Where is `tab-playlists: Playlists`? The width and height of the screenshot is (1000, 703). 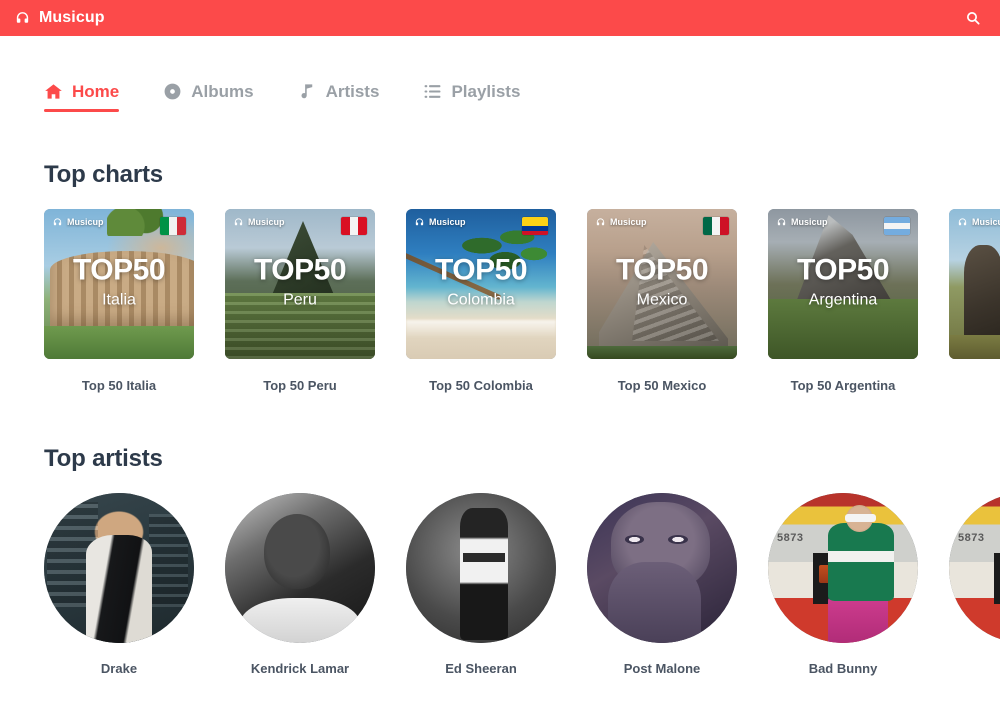 tab-playlists: Playlists is located at coordinates (471, 97).